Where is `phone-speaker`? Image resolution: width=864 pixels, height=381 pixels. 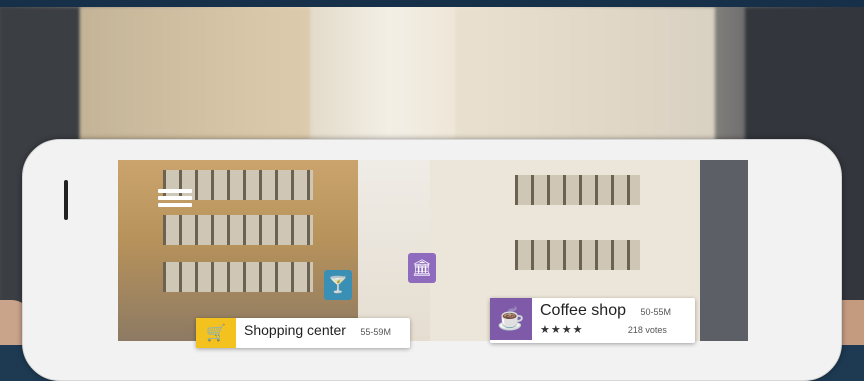
phone-speaker is located at coordinates (66, 200).